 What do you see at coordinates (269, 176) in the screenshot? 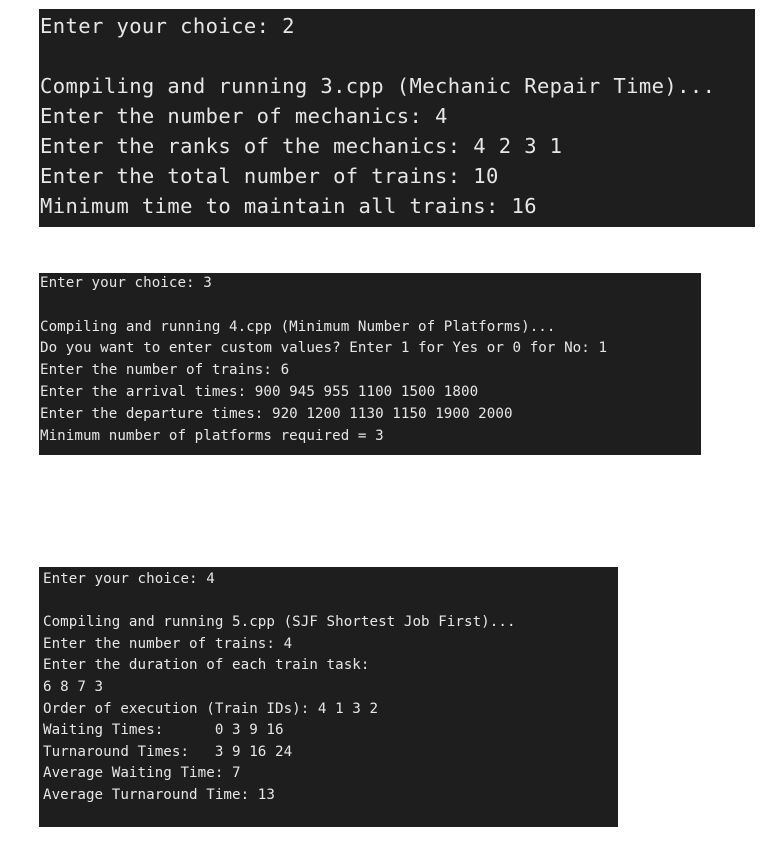
I see `terminal-line: Enter the total number of trains: 10` at bounding box center [269, 176].